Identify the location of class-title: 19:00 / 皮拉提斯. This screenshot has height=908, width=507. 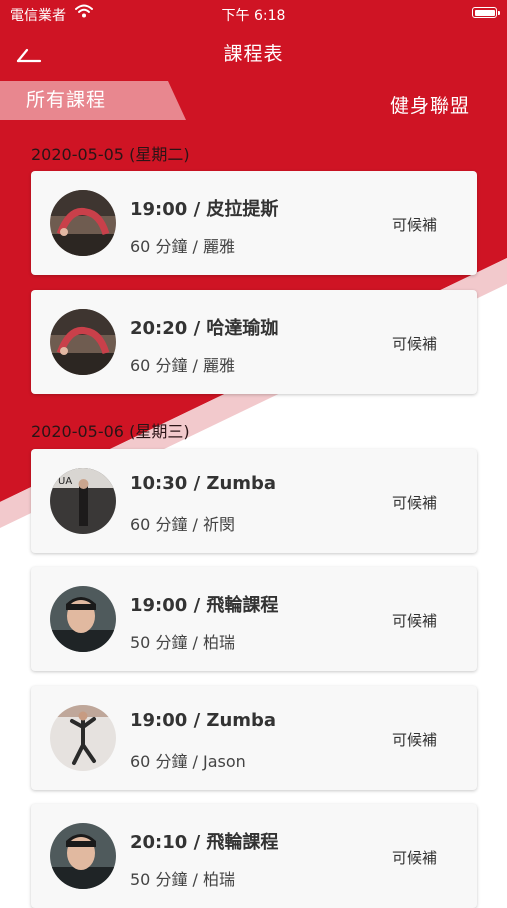
(204, 209).